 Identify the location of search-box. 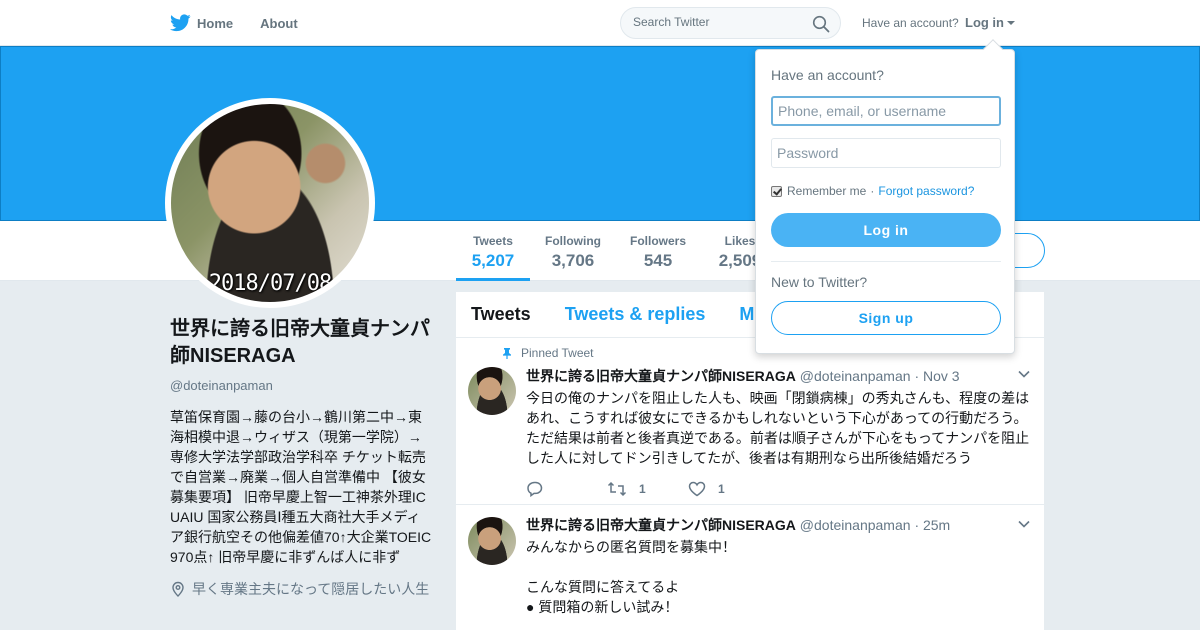
(730, 23).